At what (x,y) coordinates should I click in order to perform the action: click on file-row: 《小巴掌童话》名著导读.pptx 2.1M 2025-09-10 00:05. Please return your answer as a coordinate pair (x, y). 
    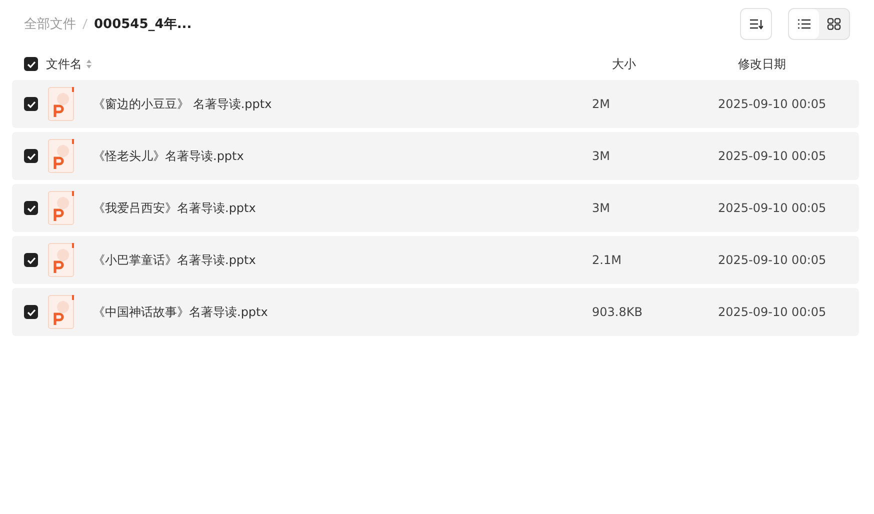
    Looking at the image, I should click on (435, 260).